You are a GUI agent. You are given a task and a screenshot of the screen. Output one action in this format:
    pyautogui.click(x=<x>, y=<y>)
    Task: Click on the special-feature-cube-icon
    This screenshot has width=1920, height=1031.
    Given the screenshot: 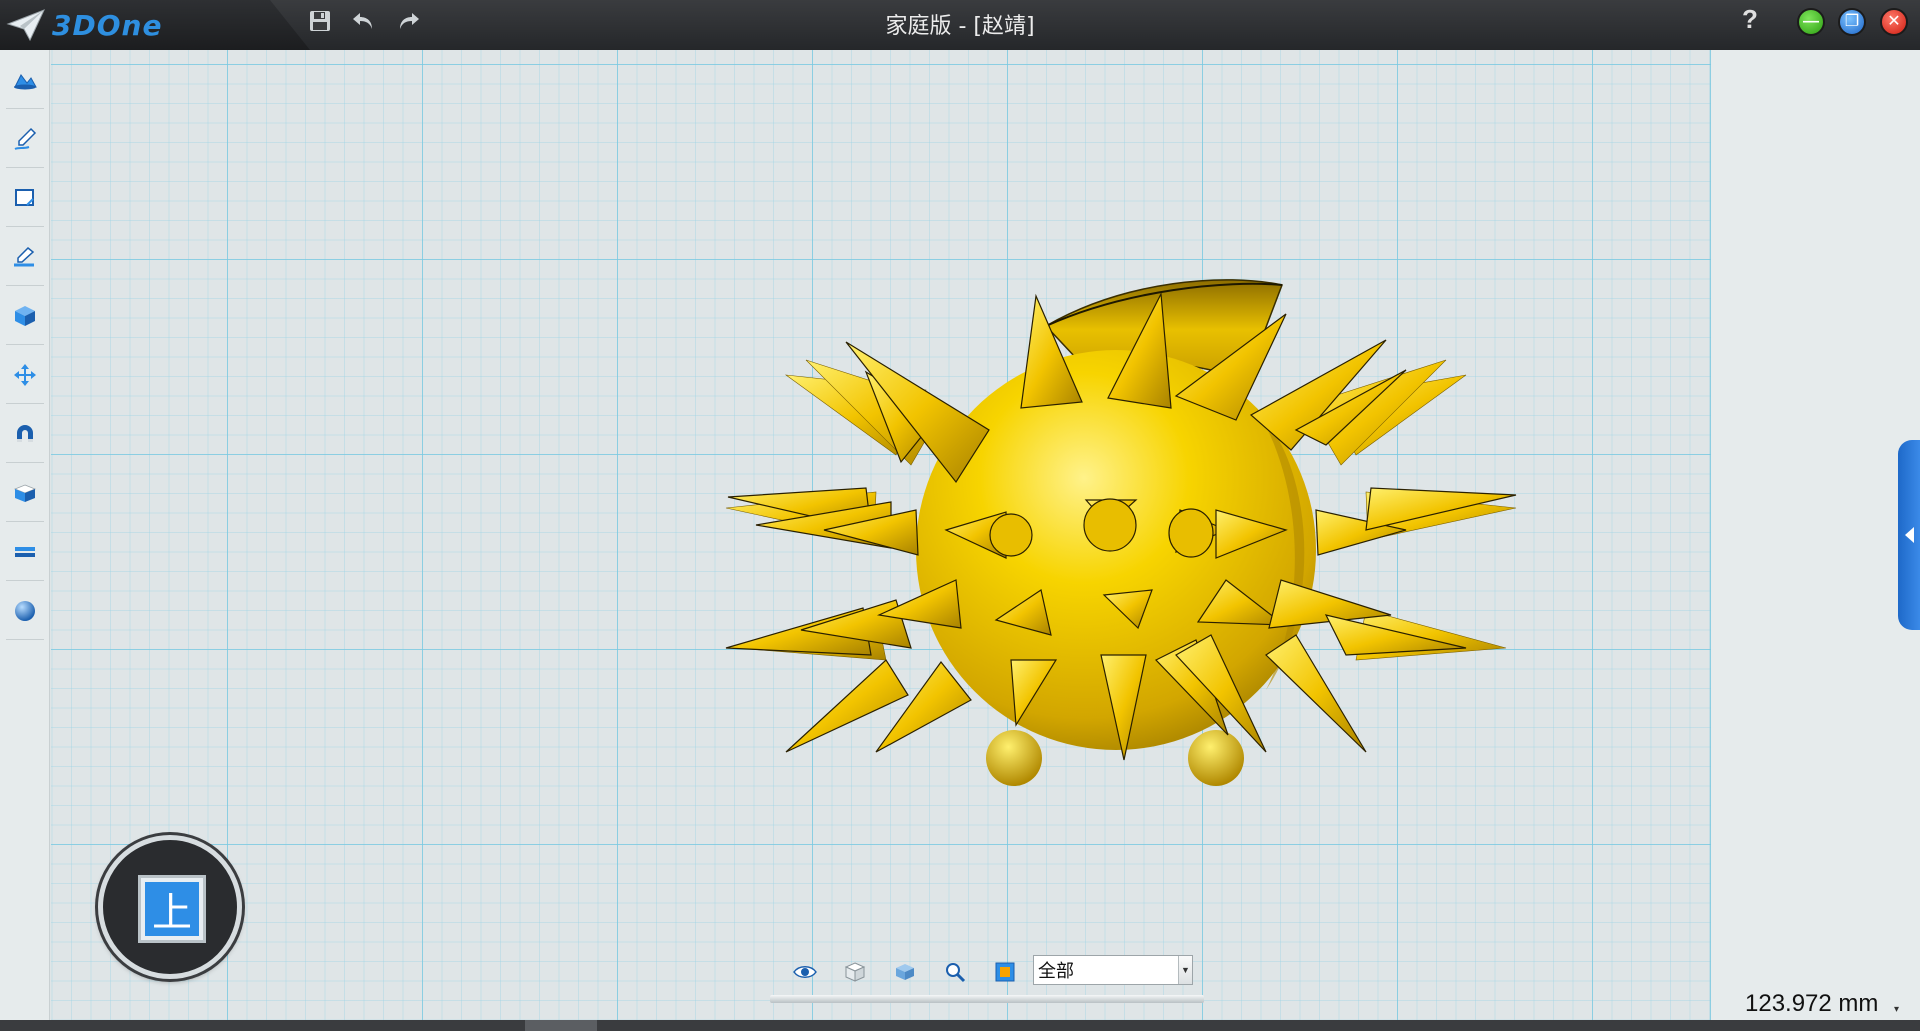 What is the action you would take?
    pyautogui.click(x=25, y=315)
    